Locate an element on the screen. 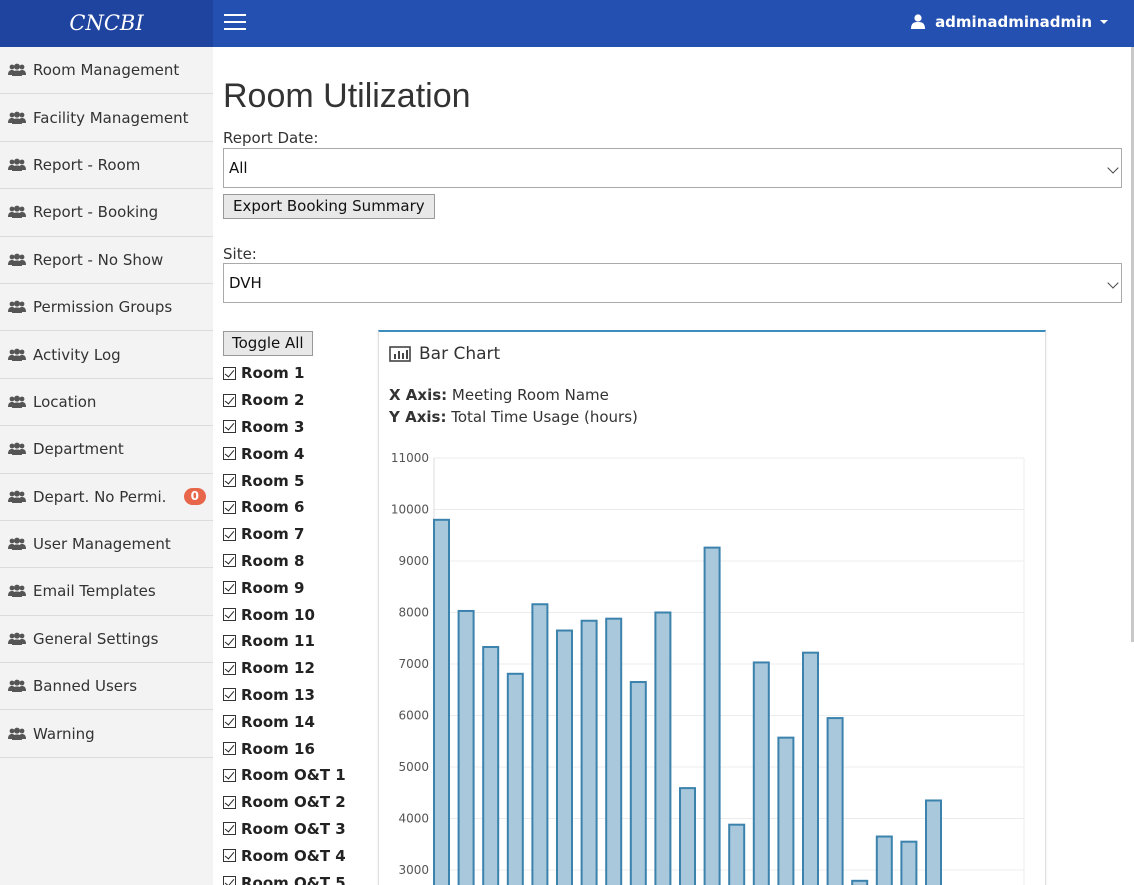 The width and height of the screenshot is (1134, 885). room-checkbox-row: Room 2 is located at coordinates (284, 400).